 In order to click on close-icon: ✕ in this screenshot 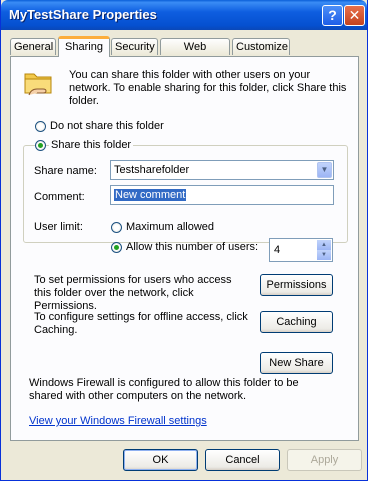, I will do `click(354, 15)`.